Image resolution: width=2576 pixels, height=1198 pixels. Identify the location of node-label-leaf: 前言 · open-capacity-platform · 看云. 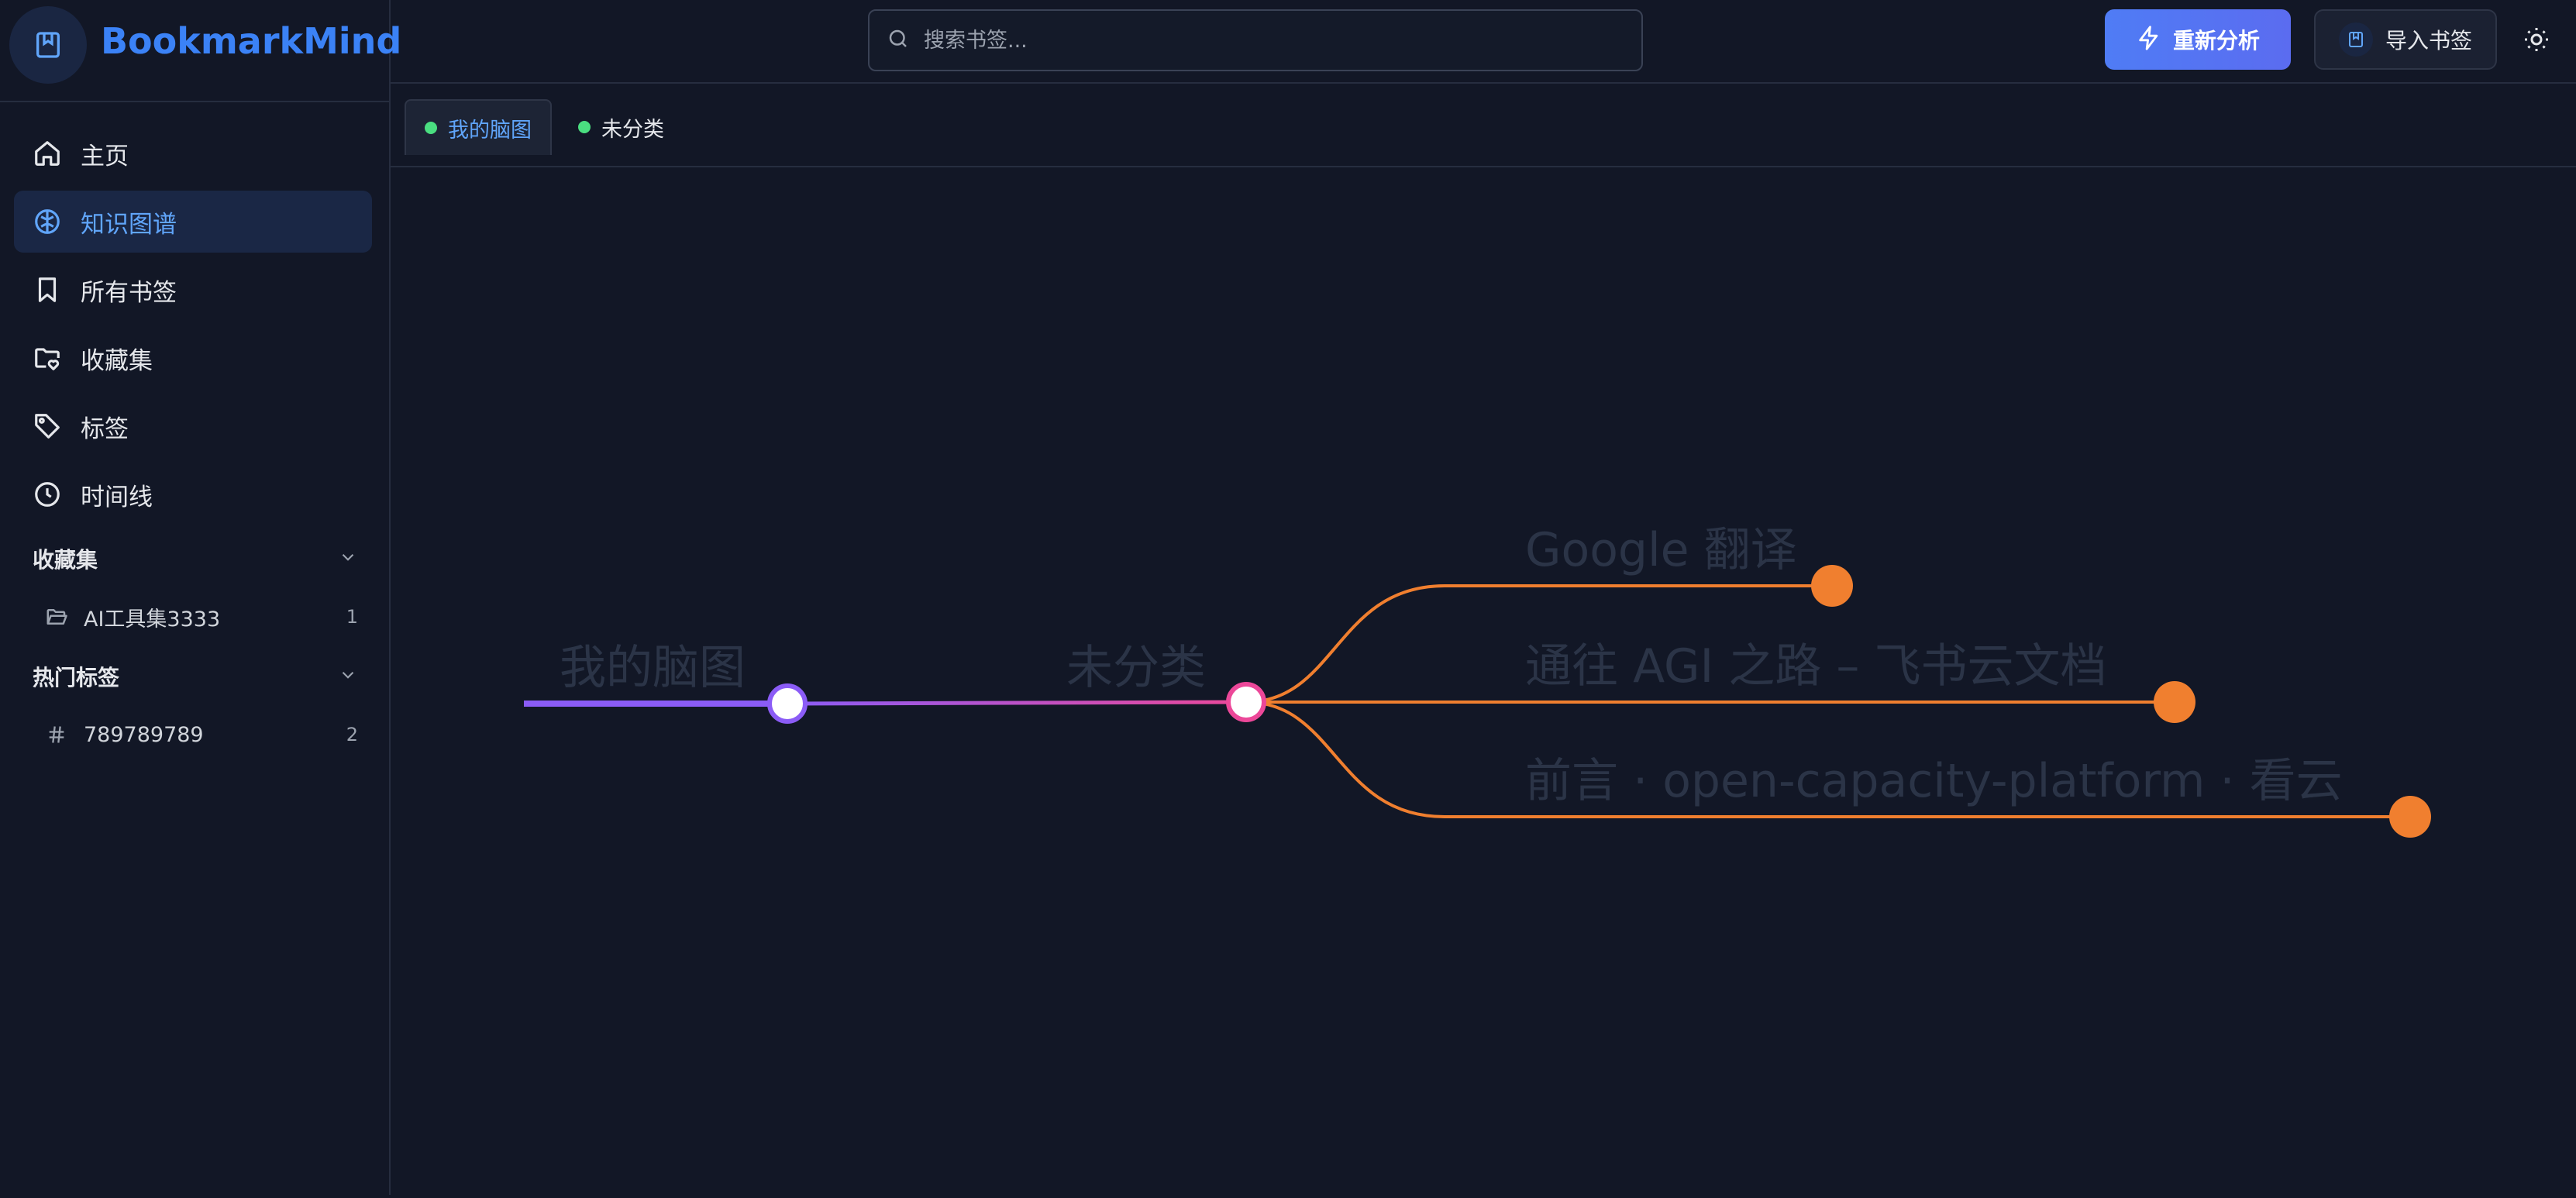
(1934, 781).